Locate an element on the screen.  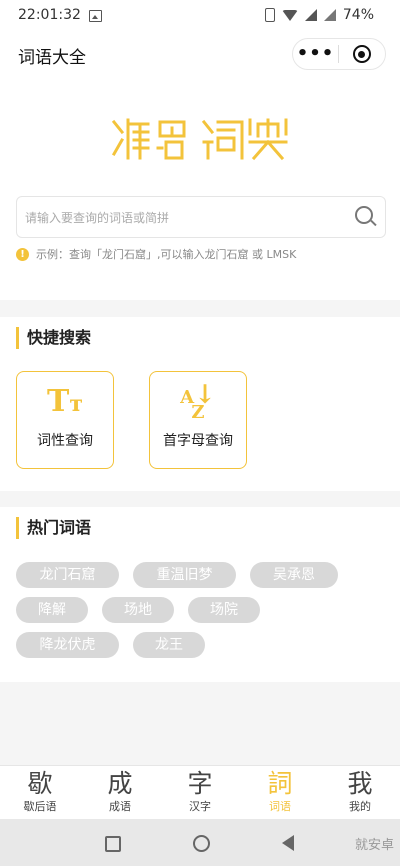
chengyu-icon: 成 is located at coordinates (120, 783).